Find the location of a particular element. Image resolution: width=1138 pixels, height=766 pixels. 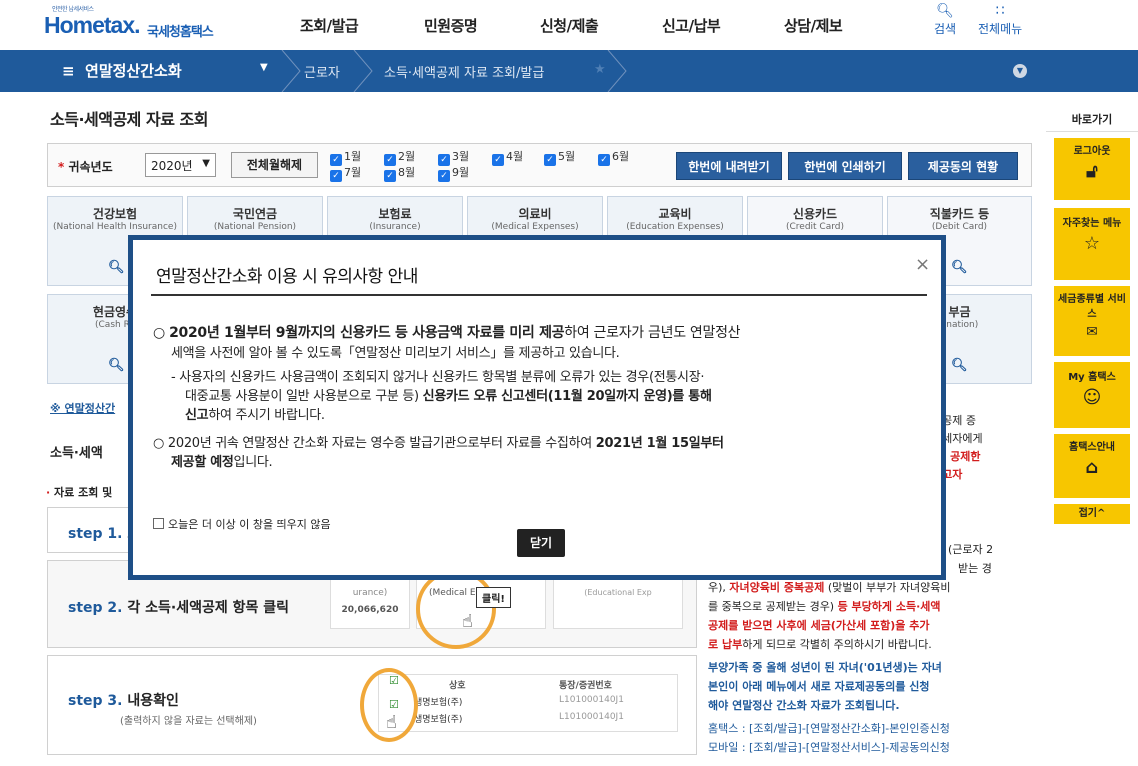

gnb-consult: 상담/제보 is located at coordinates (813, 25).